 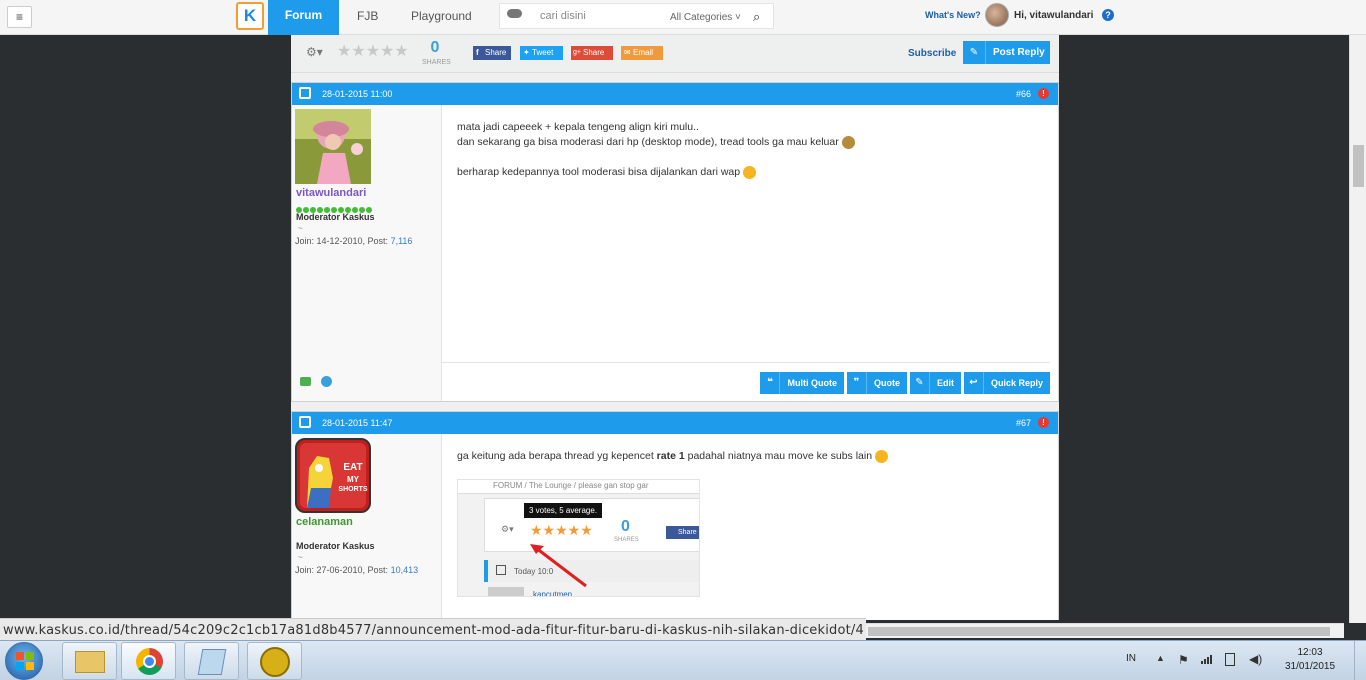 I want to click on rating-stars: ★★★★★, so click(x=373, y=51).